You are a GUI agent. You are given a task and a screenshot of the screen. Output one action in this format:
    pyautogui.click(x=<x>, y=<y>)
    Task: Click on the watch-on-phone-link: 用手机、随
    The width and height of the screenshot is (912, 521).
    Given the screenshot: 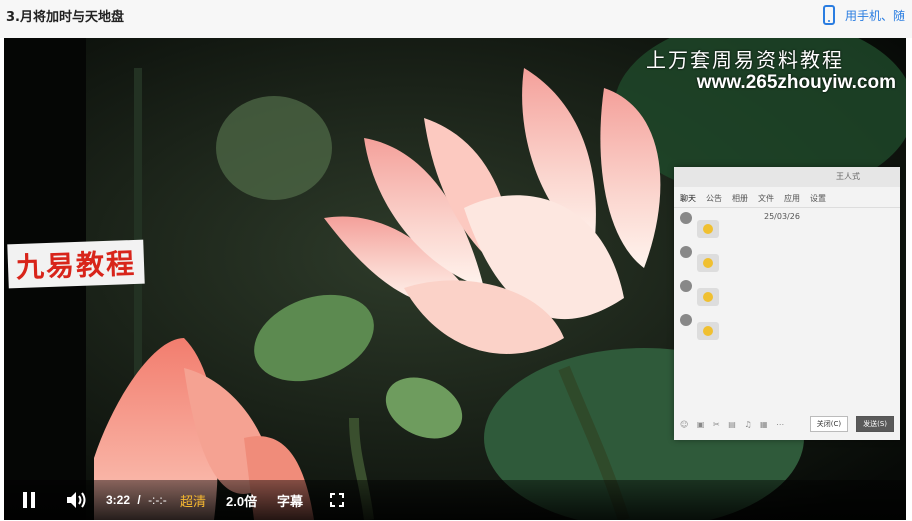 What is the action you would take?
    pyautogui.click(x=864, y=15)
    